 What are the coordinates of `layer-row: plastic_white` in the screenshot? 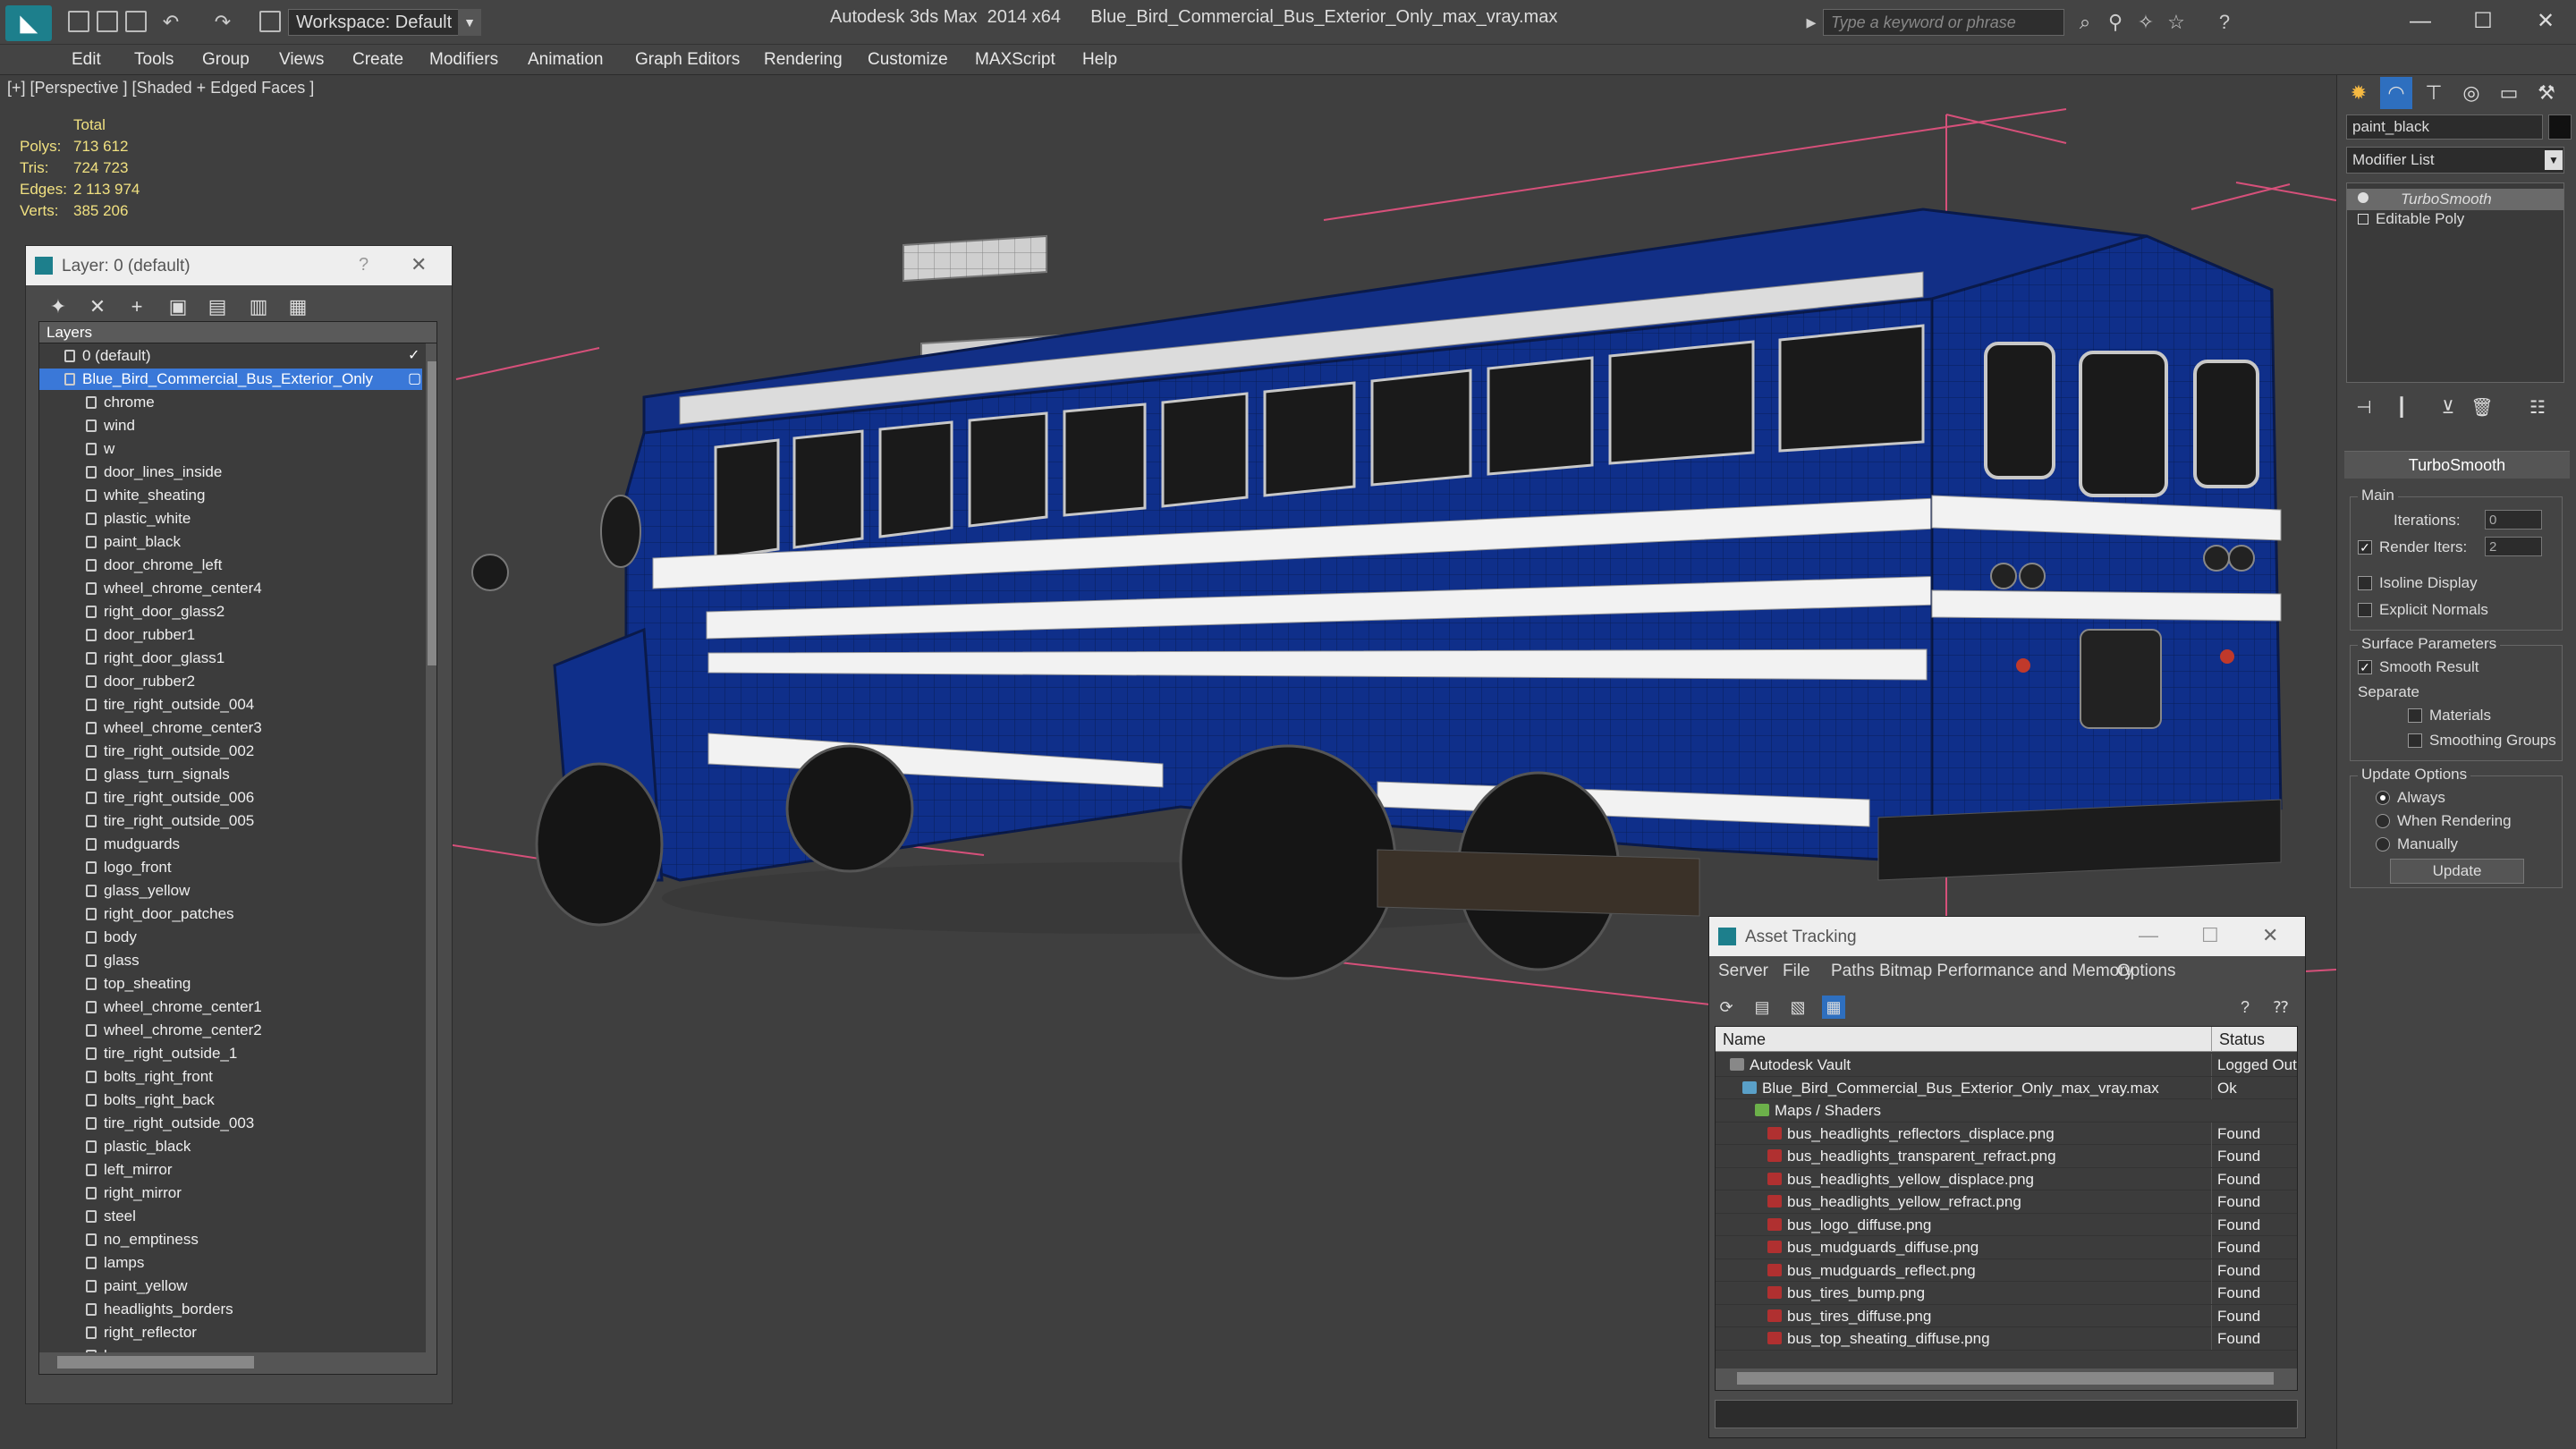 It's located at (230, 519).